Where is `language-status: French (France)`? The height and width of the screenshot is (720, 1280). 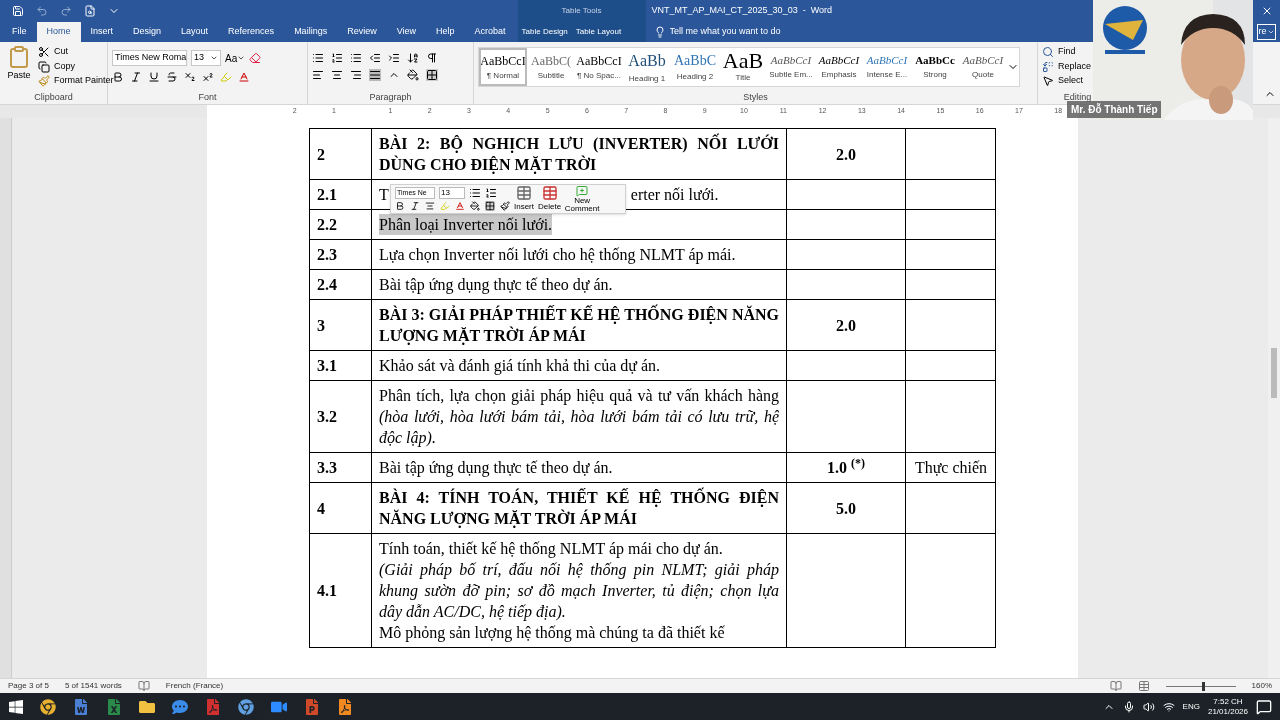
language-status: French (France) is located at coordinates (194, 686).